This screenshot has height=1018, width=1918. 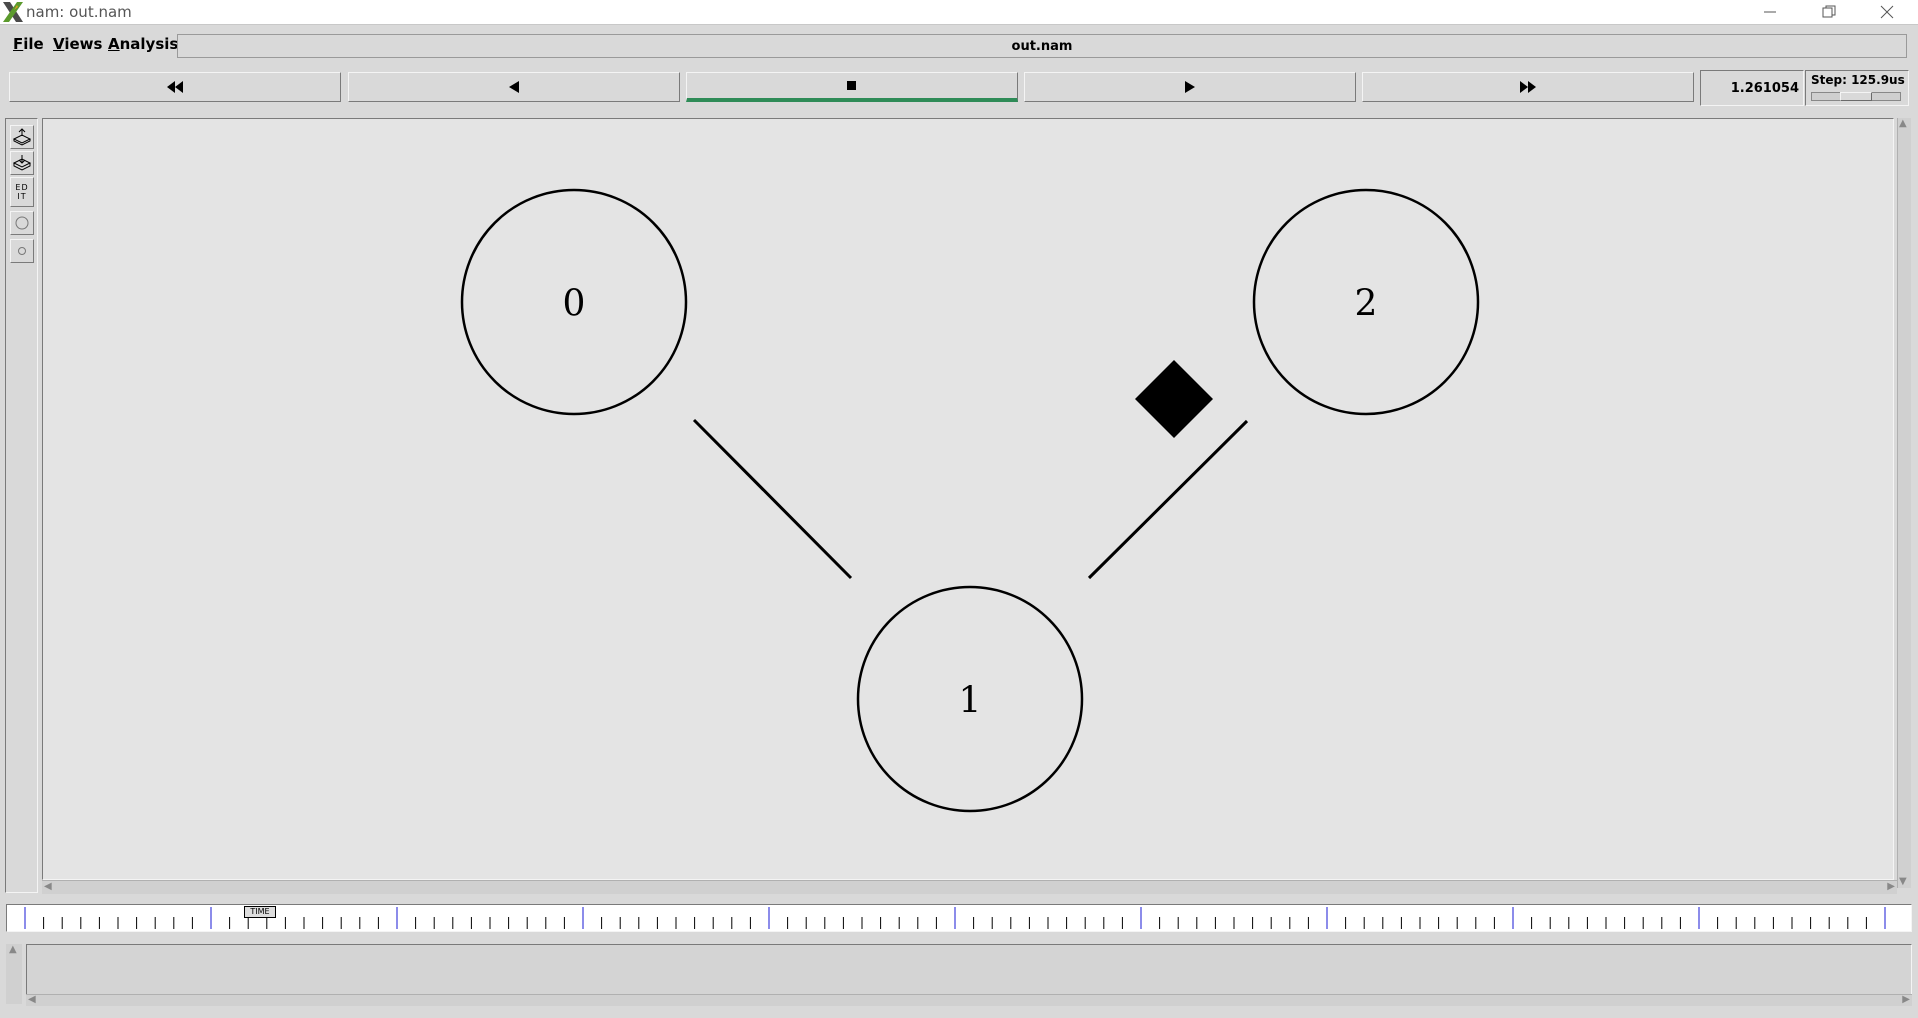 I want to click on small-node-button, so click(x=22, y=251).